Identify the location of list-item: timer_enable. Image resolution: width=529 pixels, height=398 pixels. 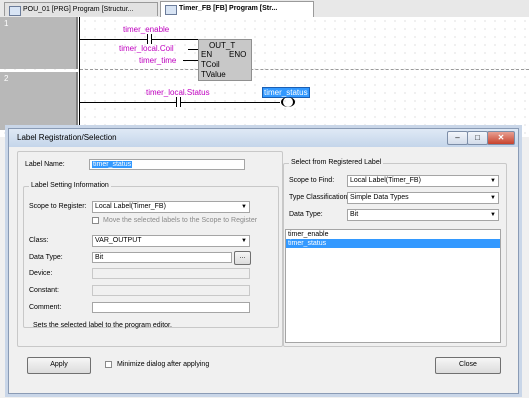
(393, 234).